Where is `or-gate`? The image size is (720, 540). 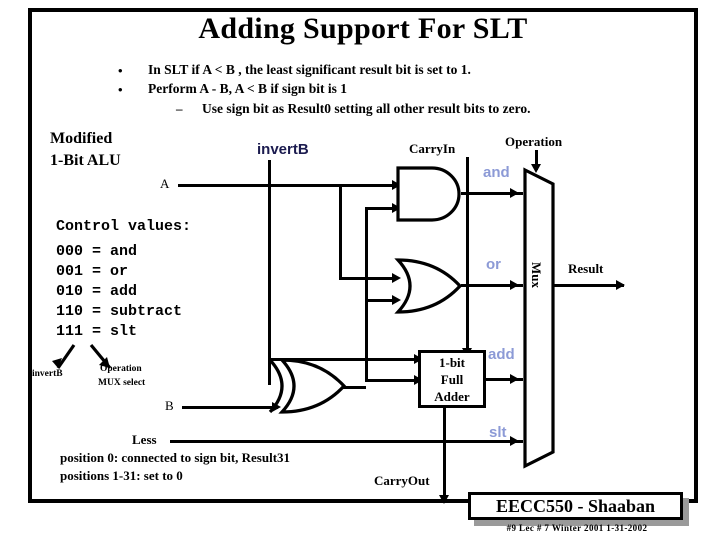 or-gate is located at coordinates (428, 286).